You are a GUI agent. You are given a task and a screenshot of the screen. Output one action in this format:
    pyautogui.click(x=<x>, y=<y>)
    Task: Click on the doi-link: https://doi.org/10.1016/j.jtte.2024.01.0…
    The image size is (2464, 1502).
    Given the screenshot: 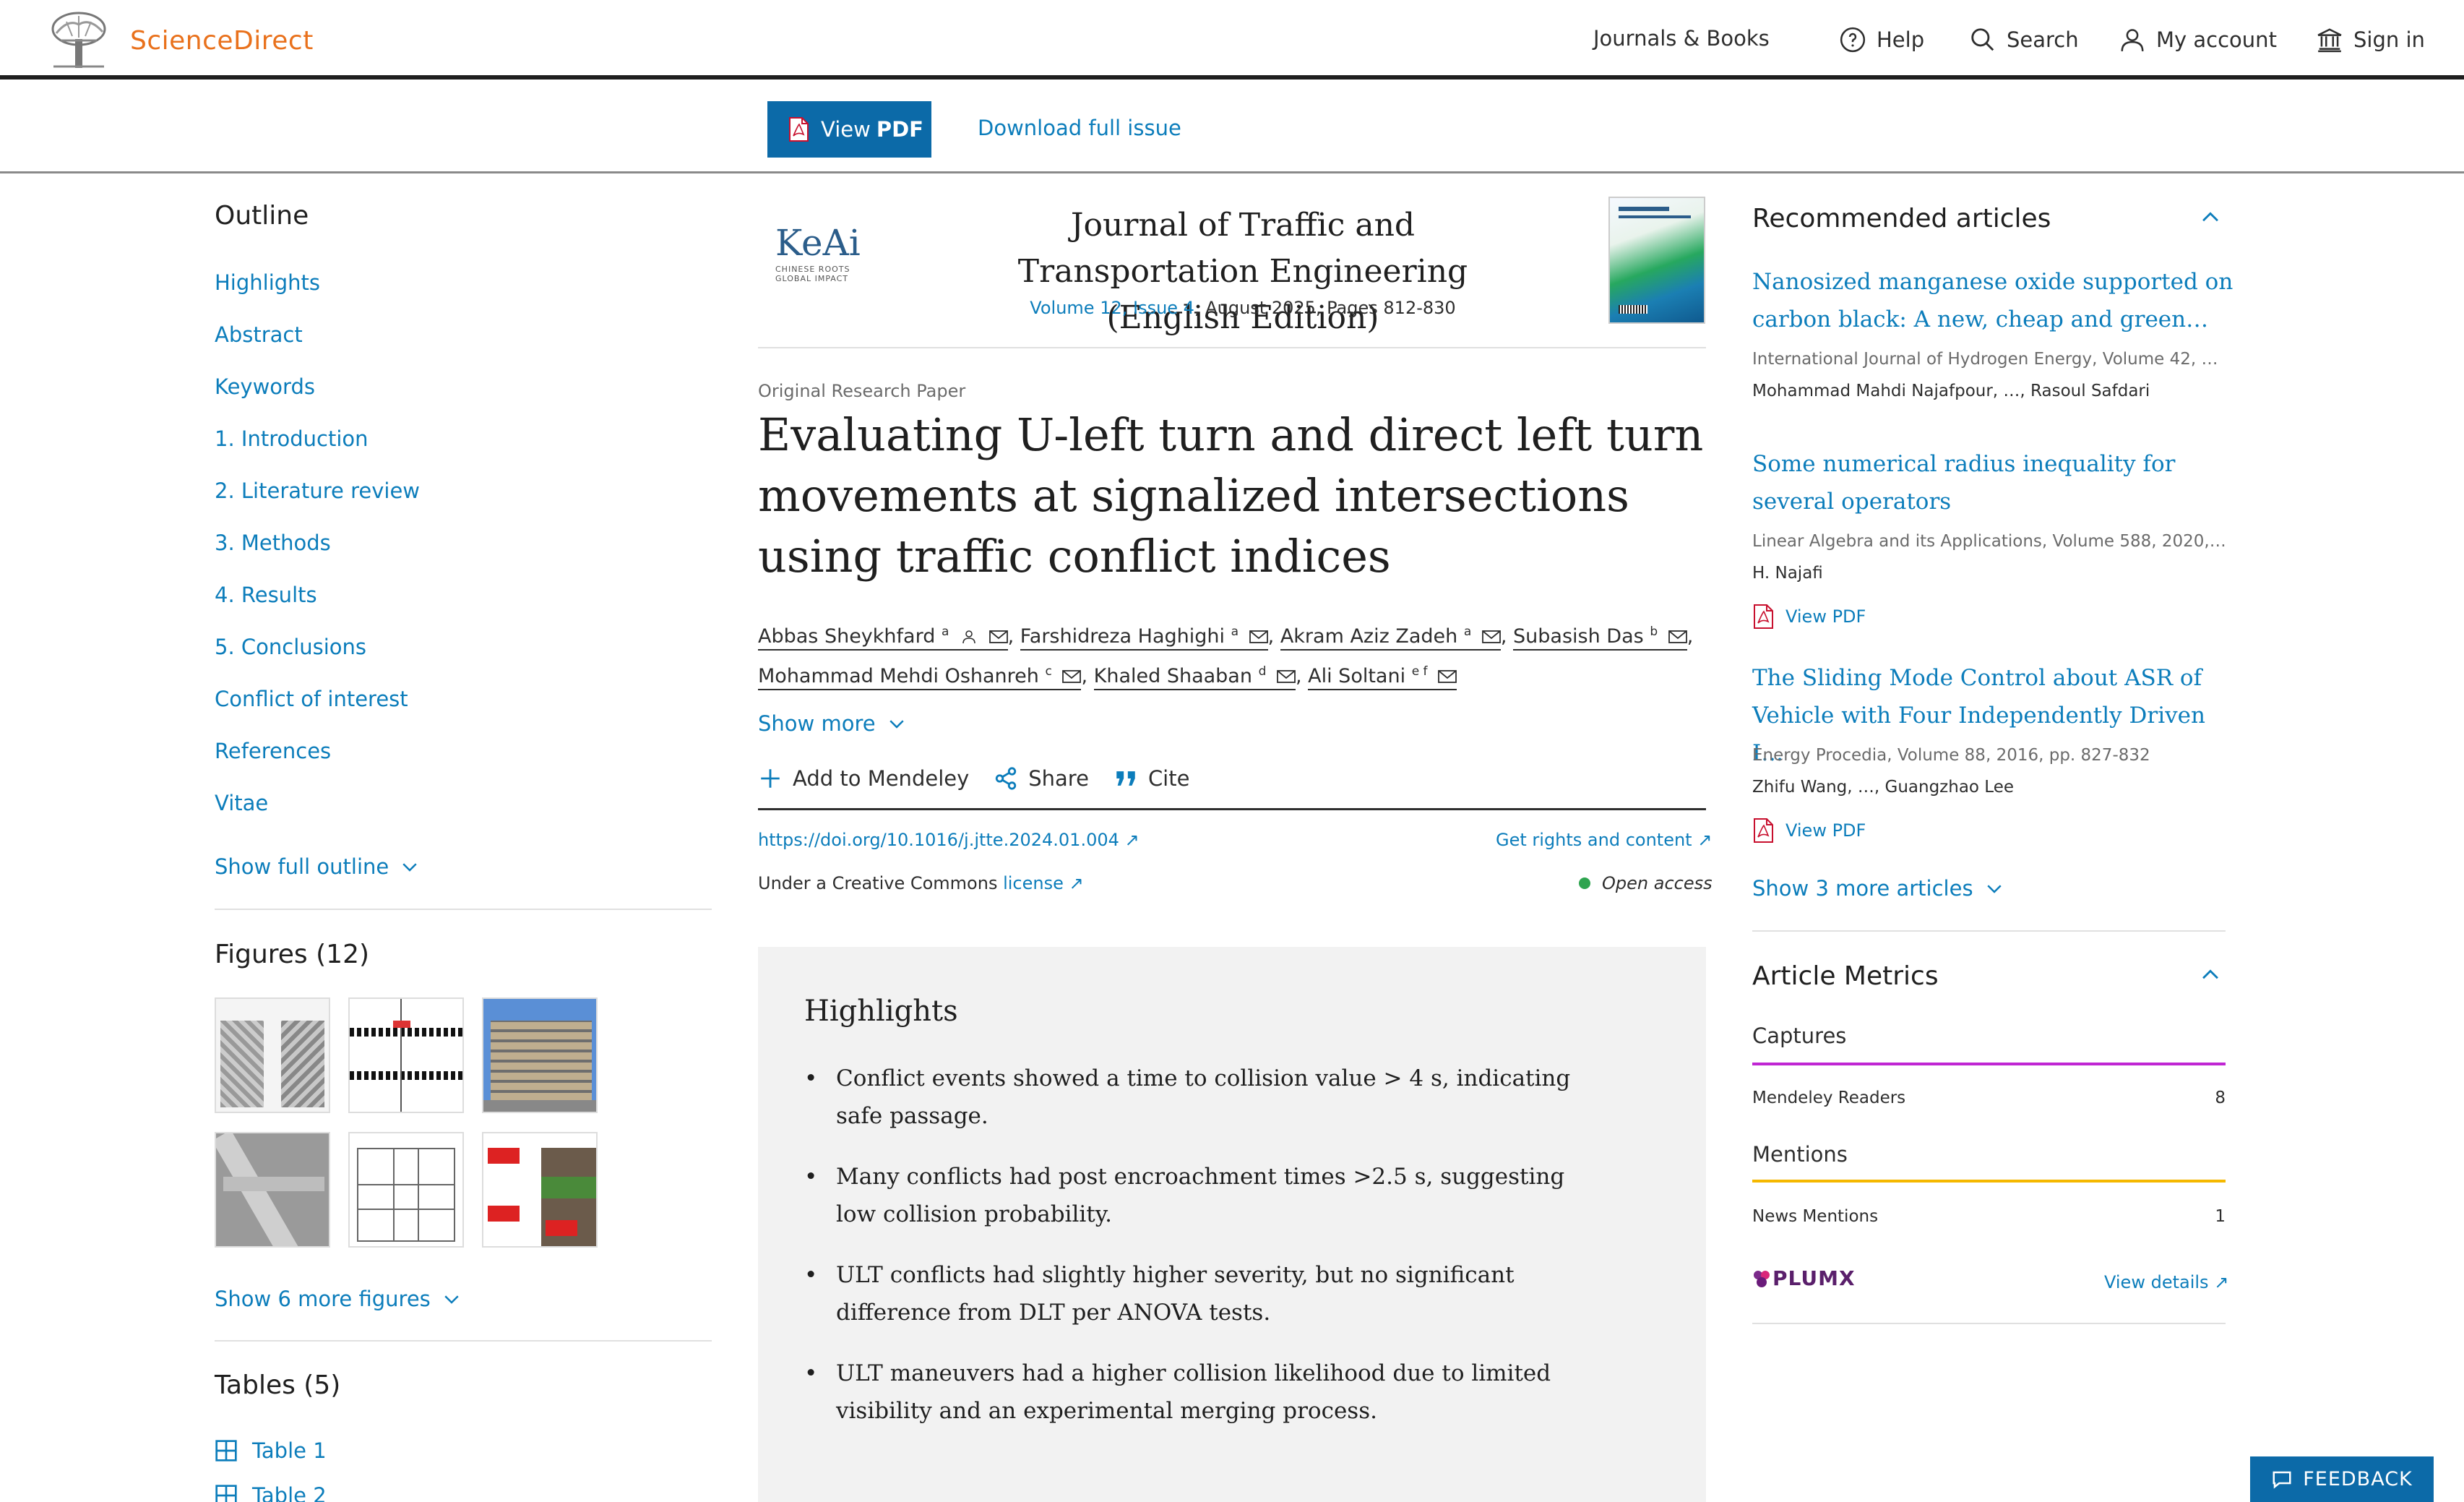 What is the action you would take?
    pyautogui.click(x=949, y=840)
    